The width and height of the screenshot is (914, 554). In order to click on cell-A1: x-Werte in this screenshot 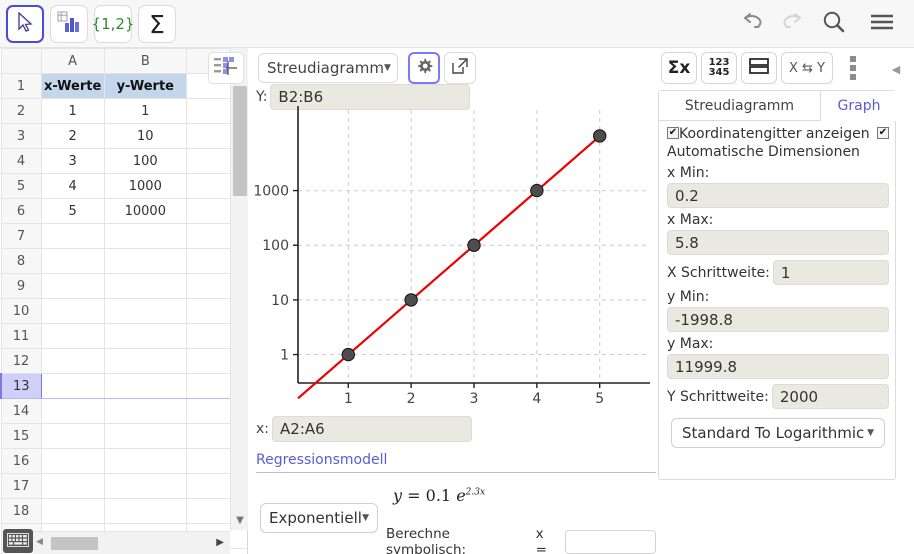, I will do `click(72, 86)`.